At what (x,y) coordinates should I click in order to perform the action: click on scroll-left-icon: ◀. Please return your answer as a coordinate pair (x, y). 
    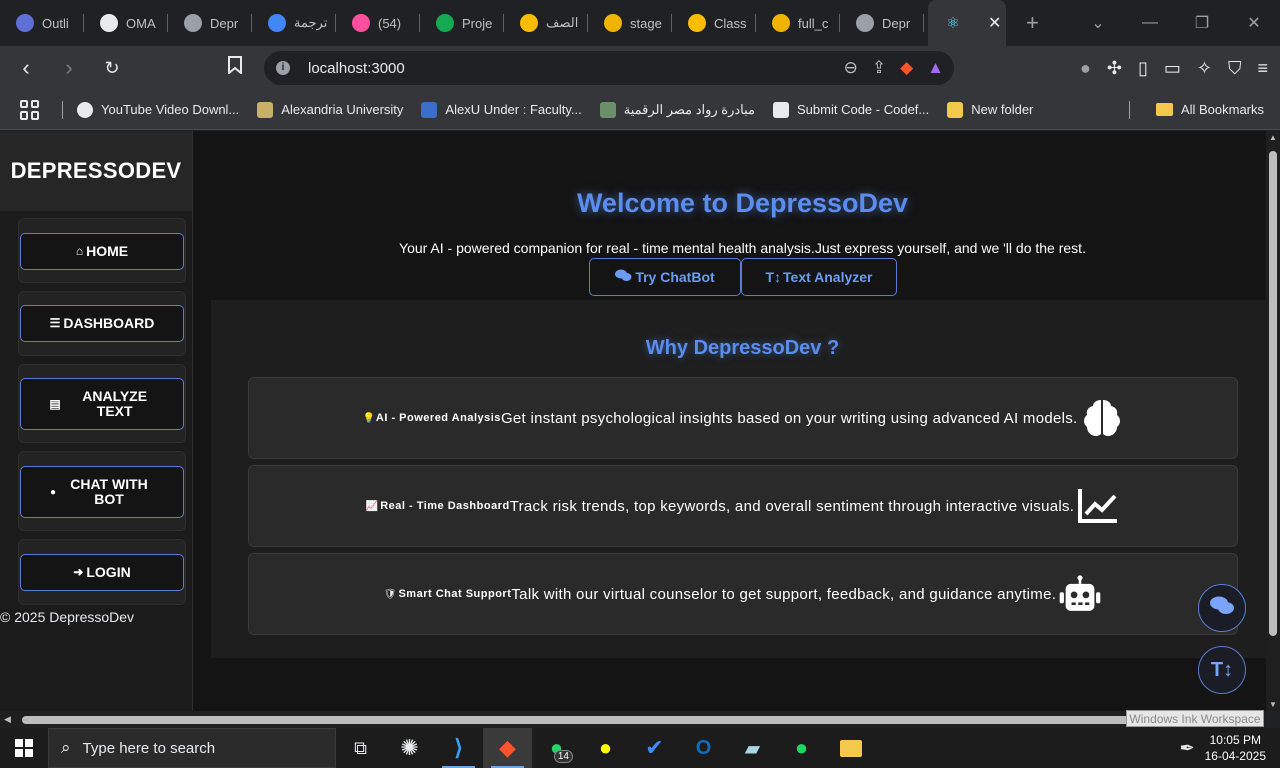
    Looking at the image, I should click on (7, 719).